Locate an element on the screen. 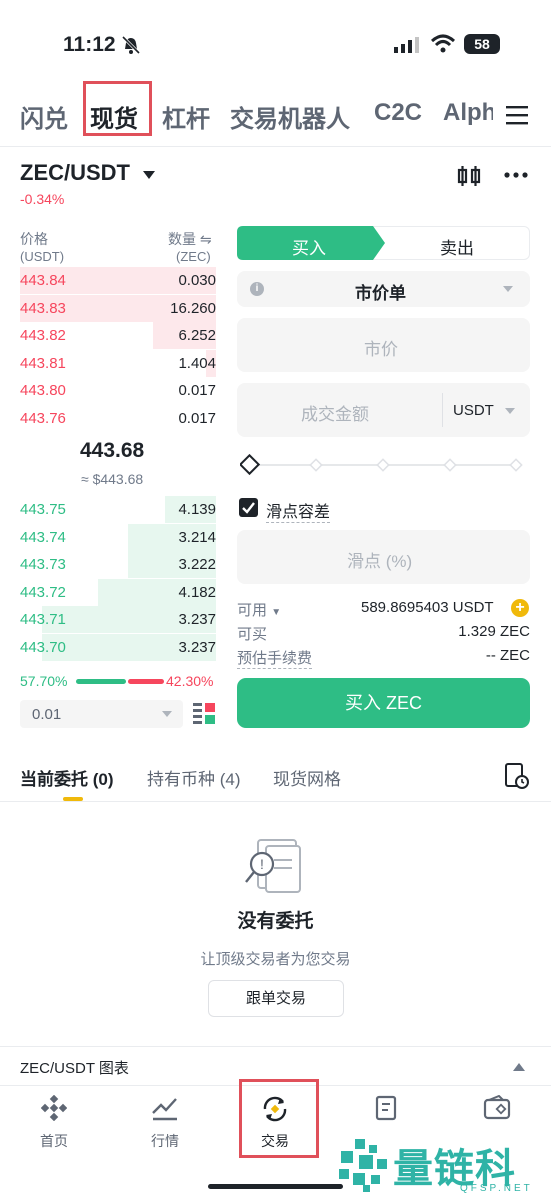 The width and height of the screenshot is (551, 1200). pair-selector: ZEC/USDT is located at coordinates (88, 173).